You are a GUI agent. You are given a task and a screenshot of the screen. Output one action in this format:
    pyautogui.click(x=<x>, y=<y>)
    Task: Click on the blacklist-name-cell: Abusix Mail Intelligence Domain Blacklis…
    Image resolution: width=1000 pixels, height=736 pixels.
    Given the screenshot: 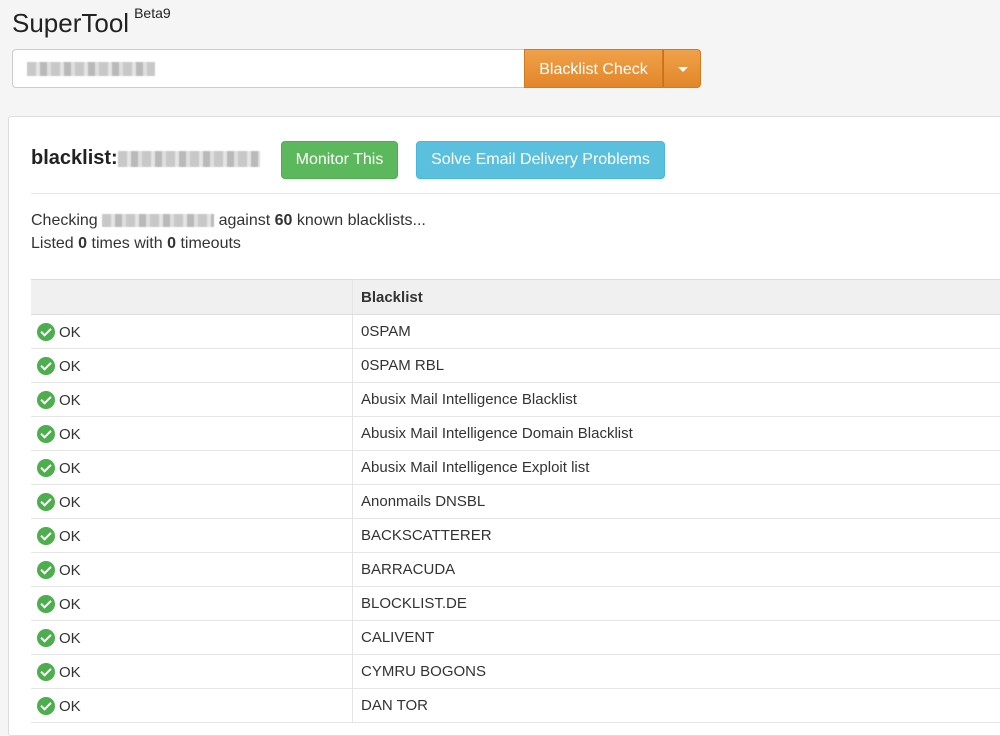 What is the action you would take?
    pyautogui.click(x=676, y=434)
    